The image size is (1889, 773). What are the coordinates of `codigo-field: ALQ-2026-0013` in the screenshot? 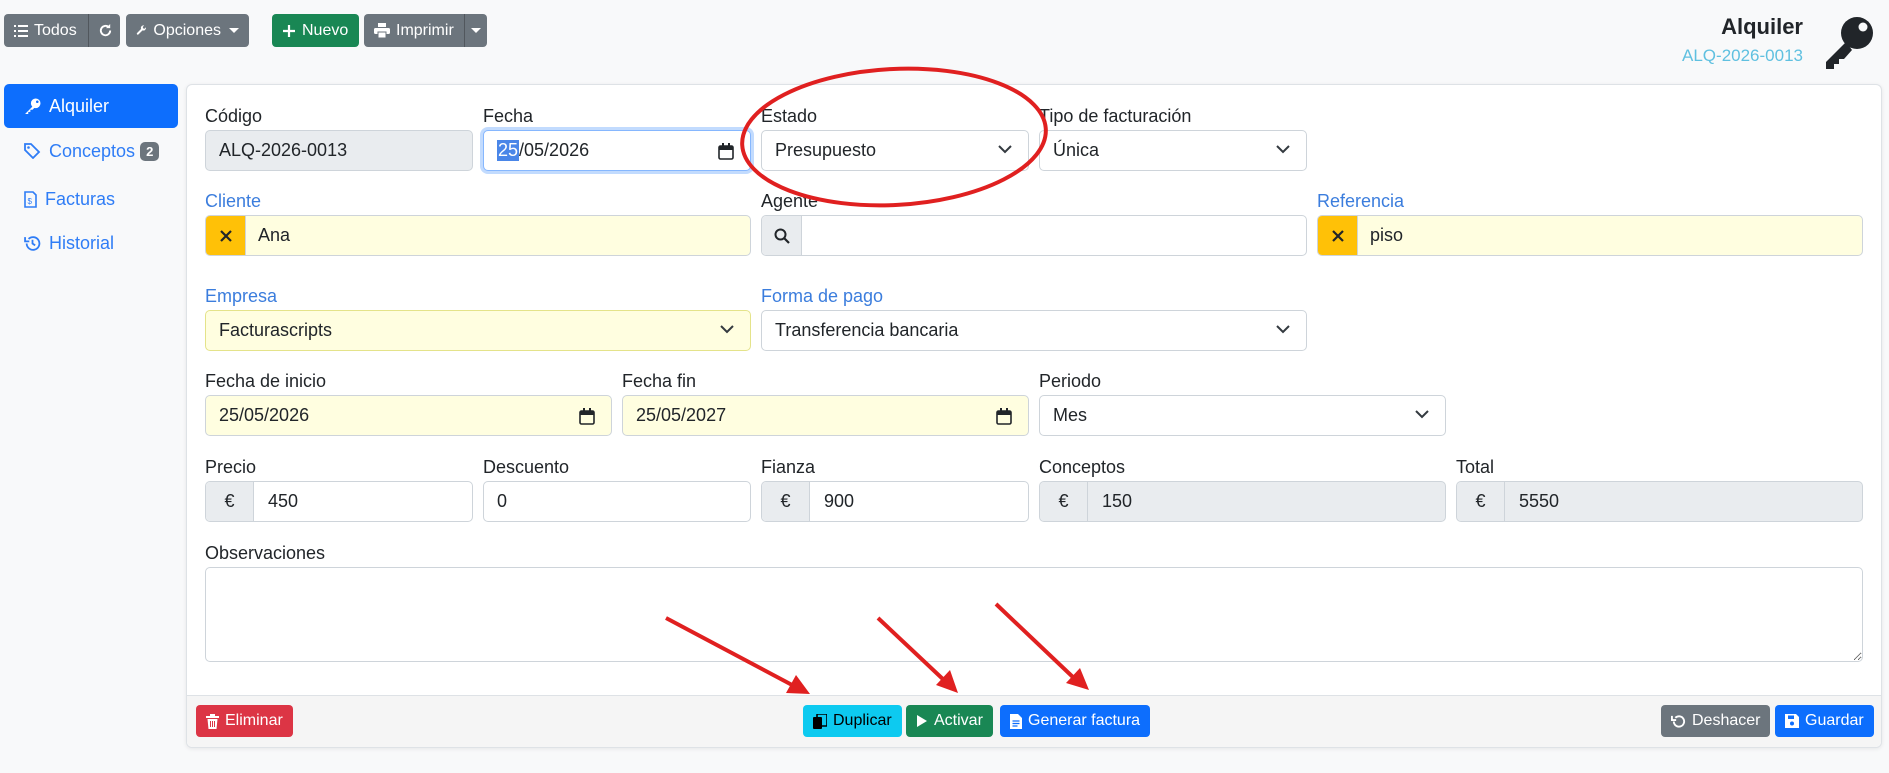 It's located at (339, 150).